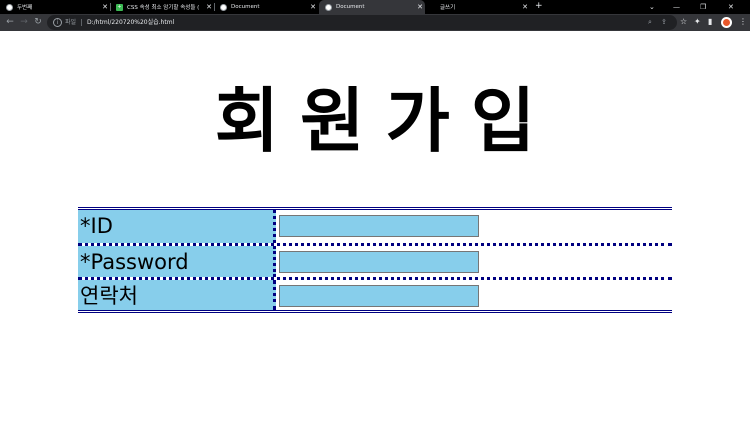 The height and width of the screenshot is (447, 750). What do you see at coordinates (726, 22) in the screenshot?
I see `profile-avatar` at bounding box center [726, 22].